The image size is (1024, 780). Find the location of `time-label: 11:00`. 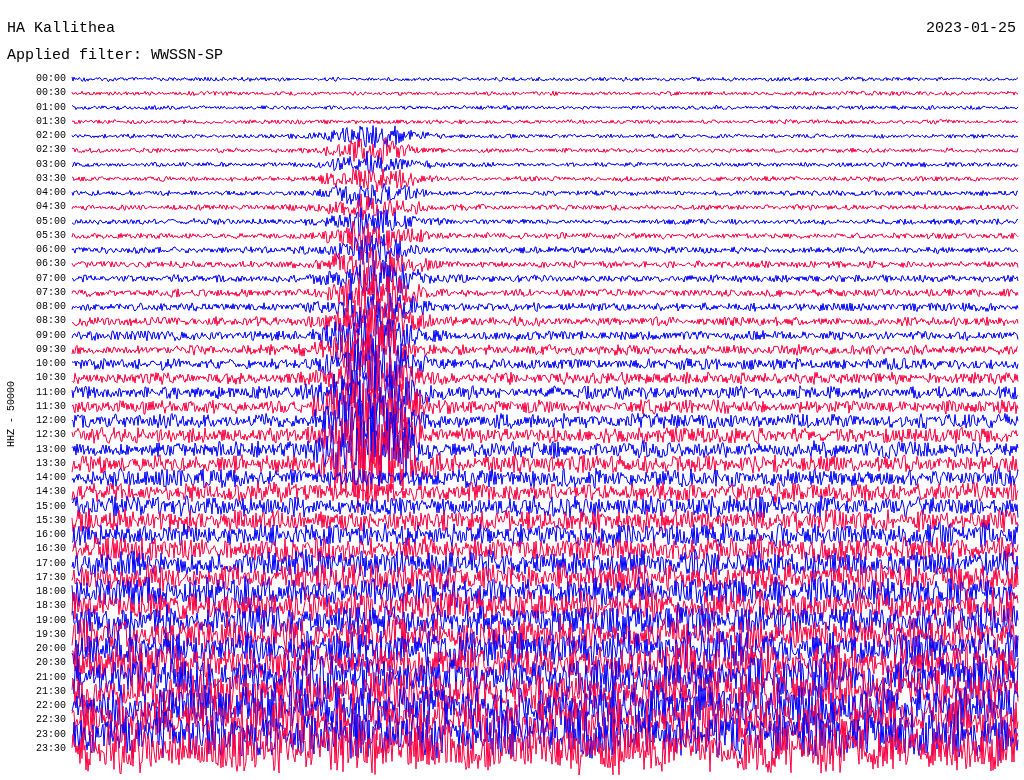

time-label: 11:00 is located at coordinates (51, 392).